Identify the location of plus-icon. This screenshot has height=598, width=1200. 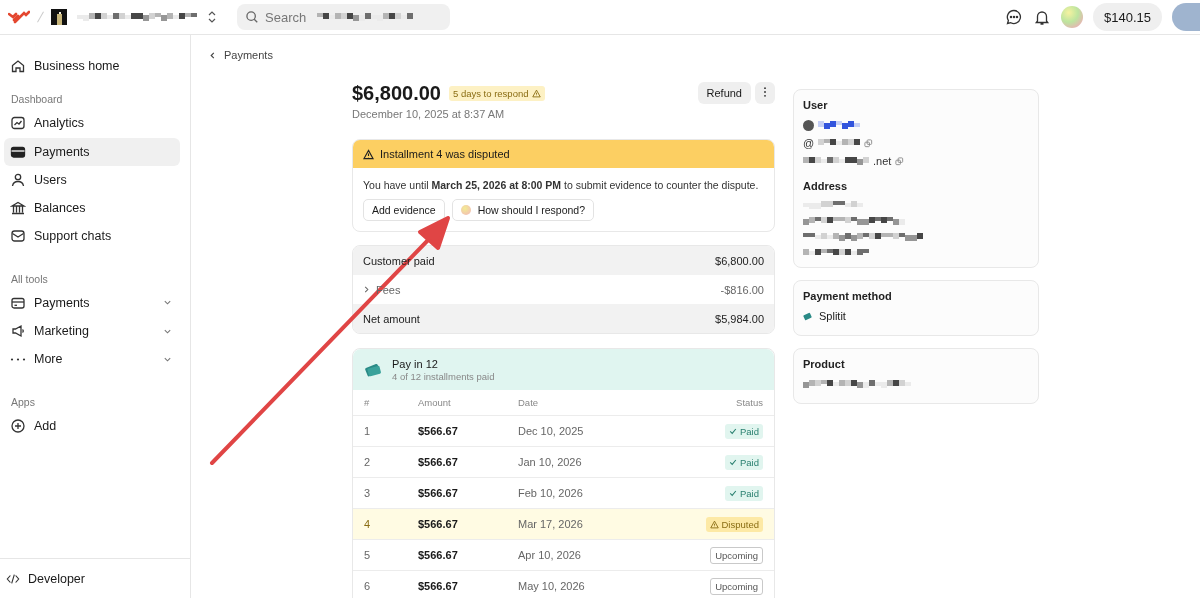
(18, 425).